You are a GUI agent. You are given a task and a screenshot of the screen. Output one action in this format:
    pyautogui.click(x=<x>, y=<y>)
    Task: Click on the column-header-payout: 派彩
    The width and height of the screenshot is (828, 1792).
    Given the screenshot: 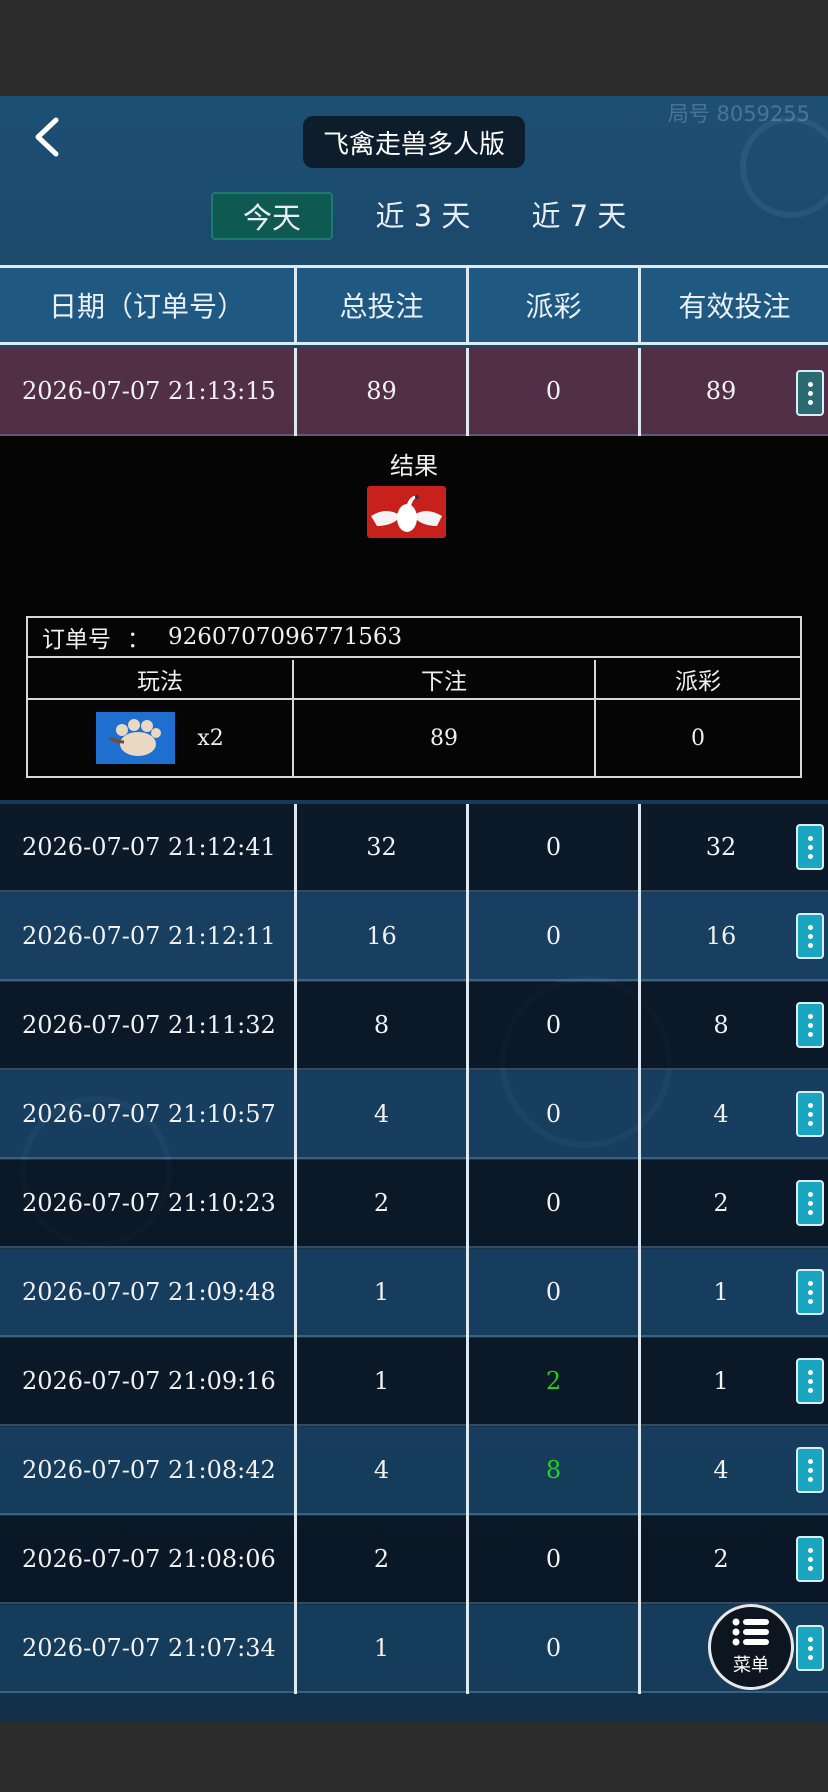 What is the action you would take?
    pyautogui.click(x=698, y=680)
    